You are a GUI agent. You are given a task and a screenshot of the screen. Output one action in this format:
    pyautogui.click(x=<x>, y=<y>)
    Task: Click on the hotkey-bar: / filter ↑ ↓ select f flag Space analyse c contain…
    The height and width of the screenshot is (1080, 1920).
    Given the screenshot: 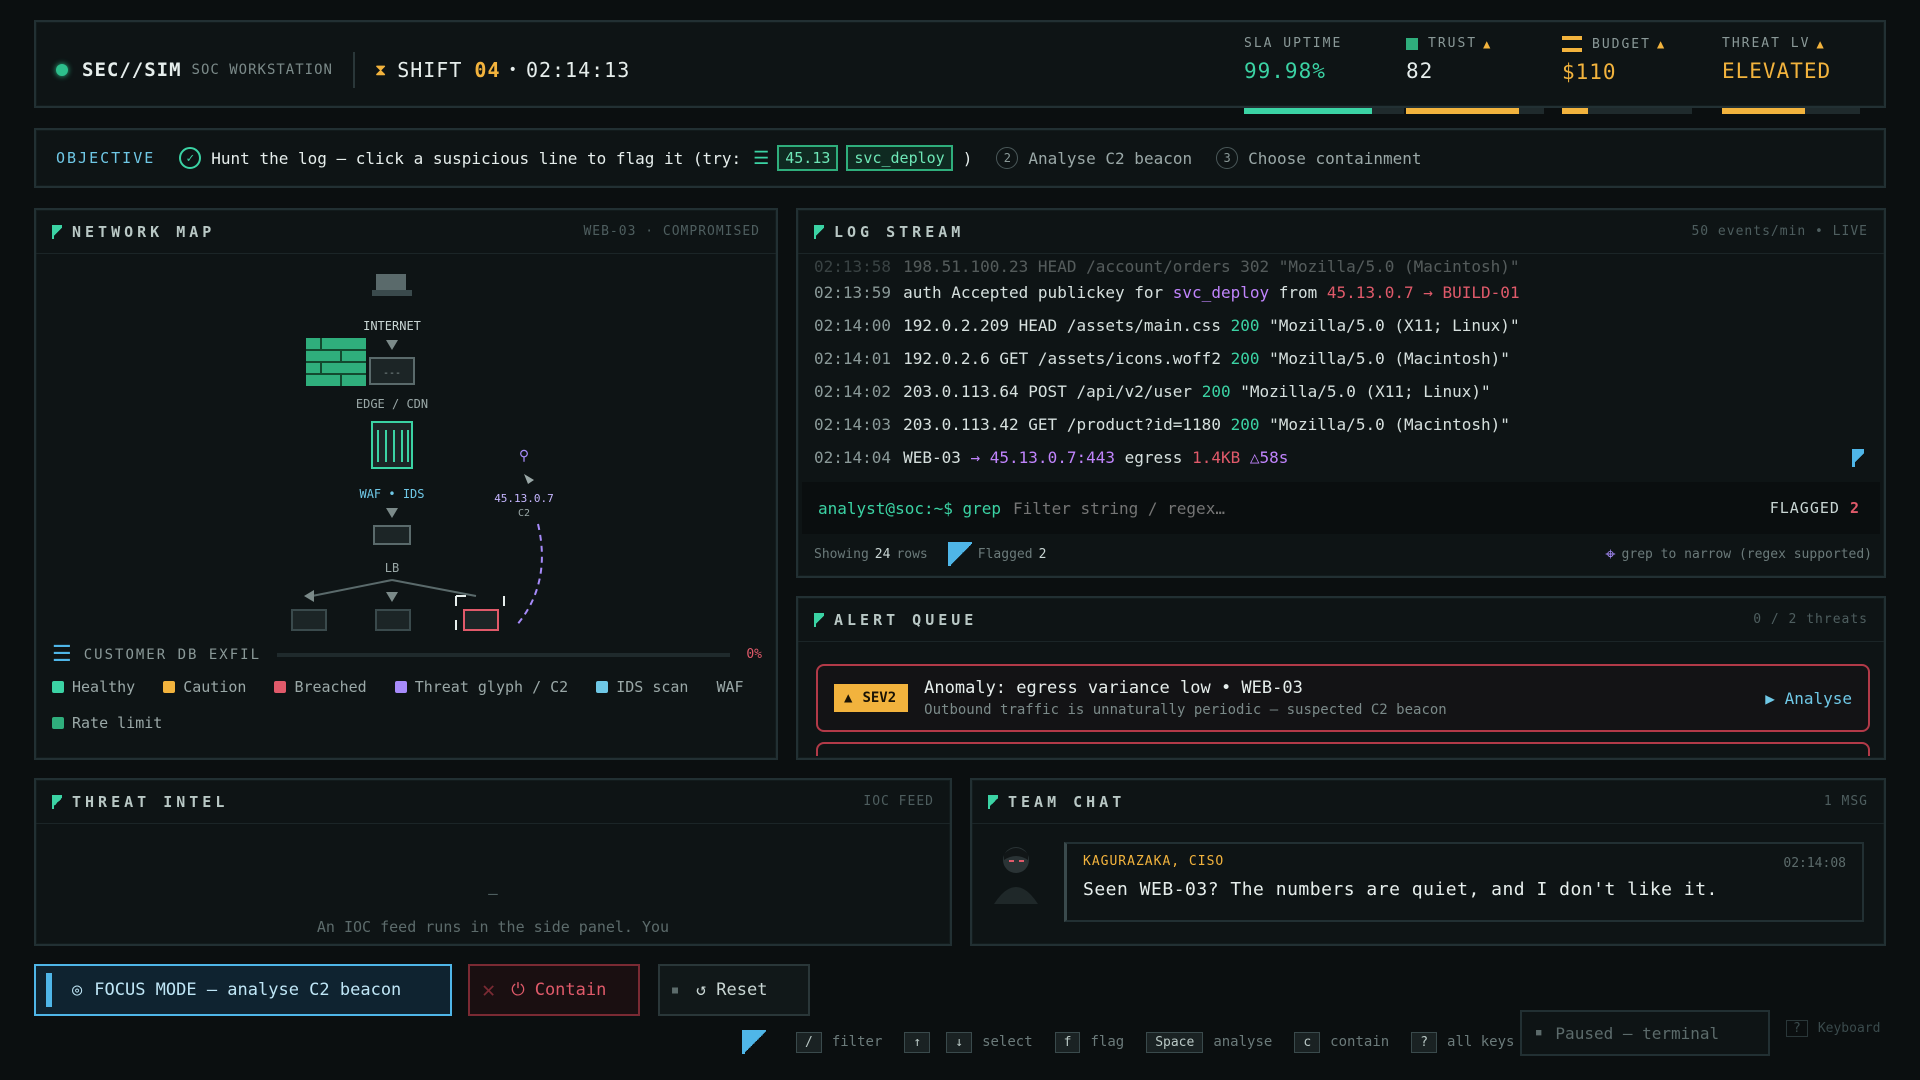 What is the action you would take?
    pyautogui.click(x=1128, y=1042)
    